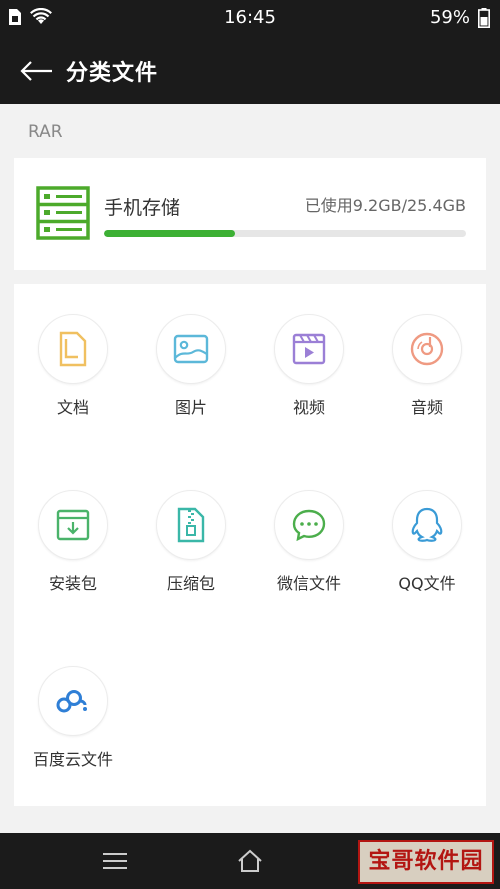 Image resolution: width=500 pixels, height=889 pixels. I want to click on category-archive: 压缩包, so click(191, 526).